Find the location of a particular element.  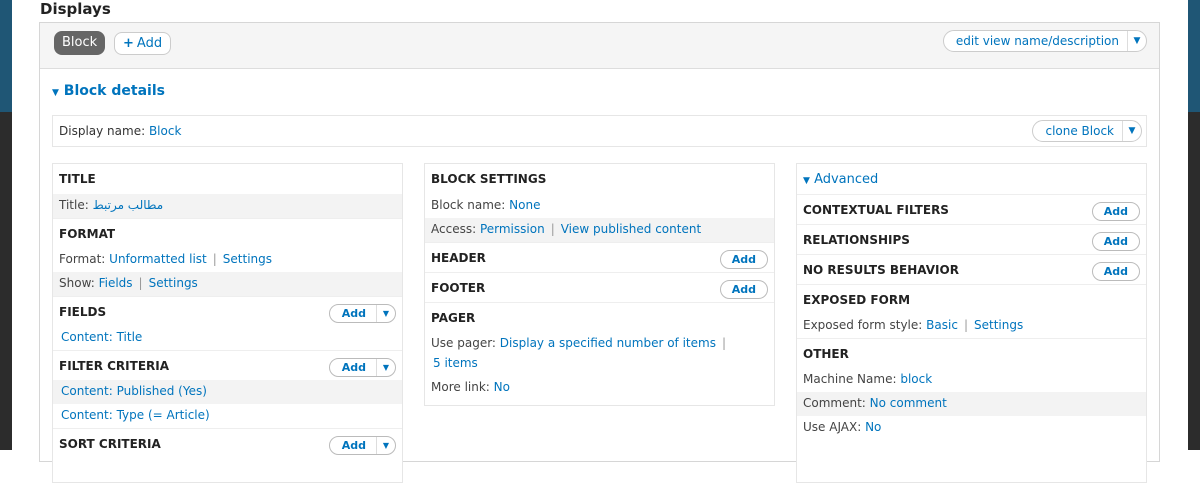

edit-view-dropbutton: edit view name/description ▼ is located at coordinates (1044, 41).